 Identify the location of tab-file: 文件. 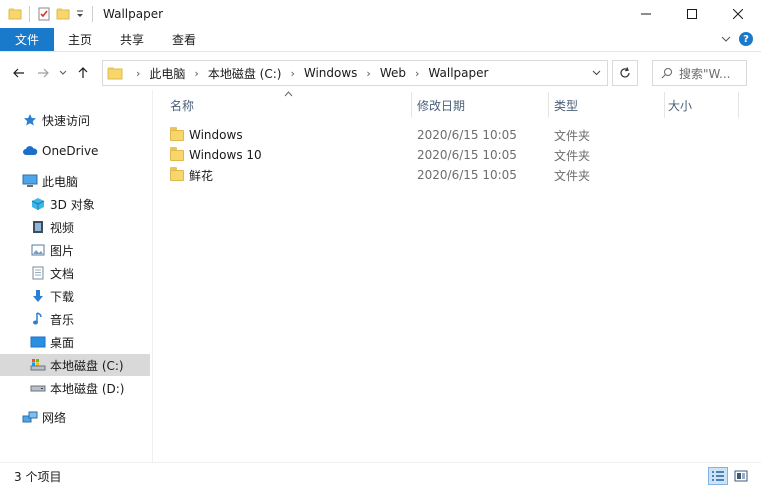
(27, 39).